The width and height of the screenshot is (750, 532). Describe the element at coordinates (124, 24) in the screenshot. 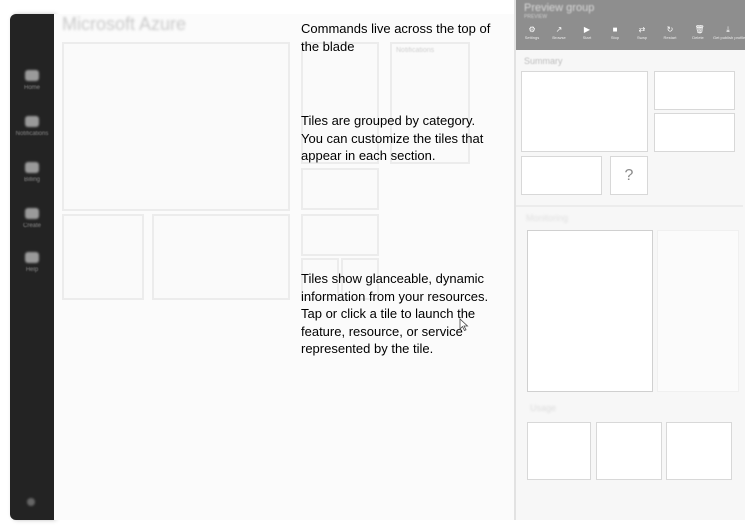

I see `portal-title: Microsoft Azure` at that location.